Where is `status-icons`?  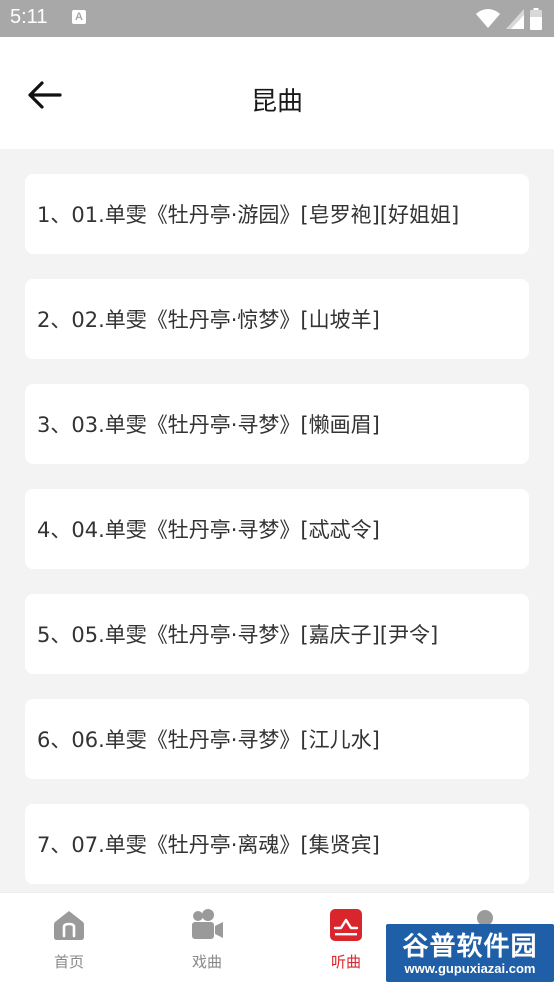 status-icons is located at coordinates (509, 19).